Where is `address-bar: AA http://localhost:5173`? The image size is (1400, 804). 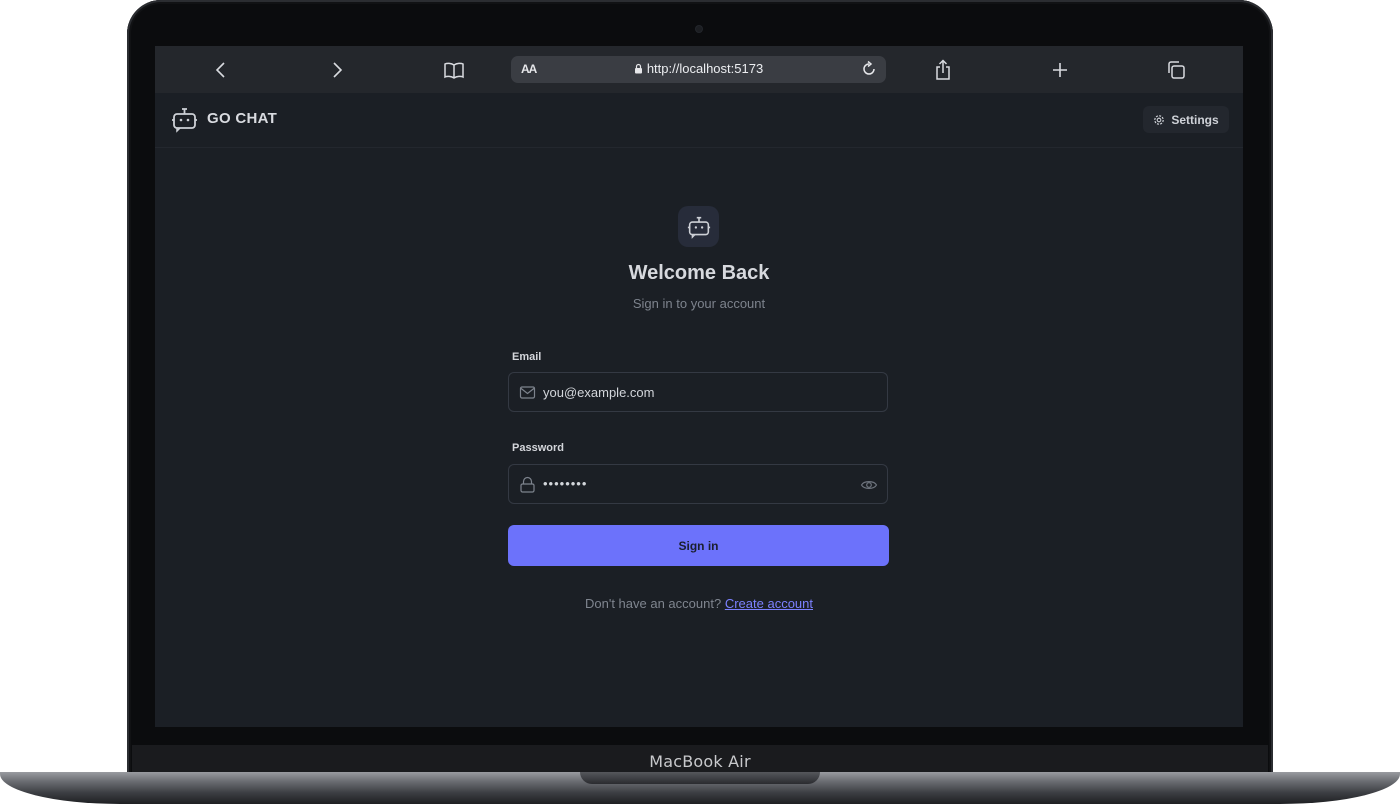
address-bar: AA http://localhost:5173 is located at coordinates (698, 69).